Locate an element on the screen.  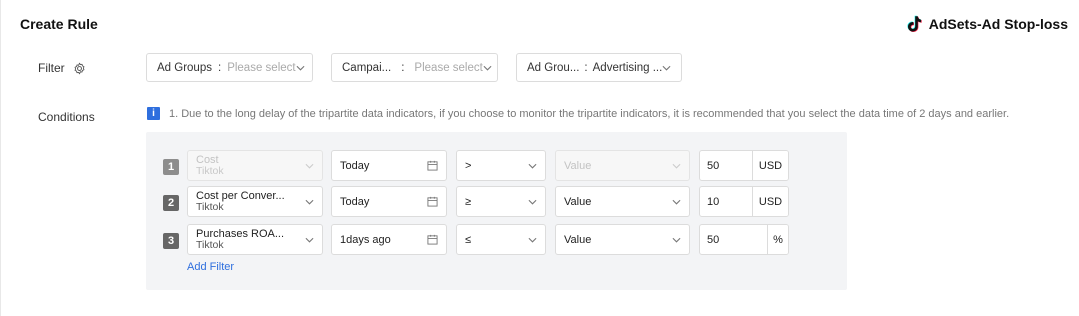
ad-groups-select: Ad Groups : Please select is located at coordinates (229, 67).